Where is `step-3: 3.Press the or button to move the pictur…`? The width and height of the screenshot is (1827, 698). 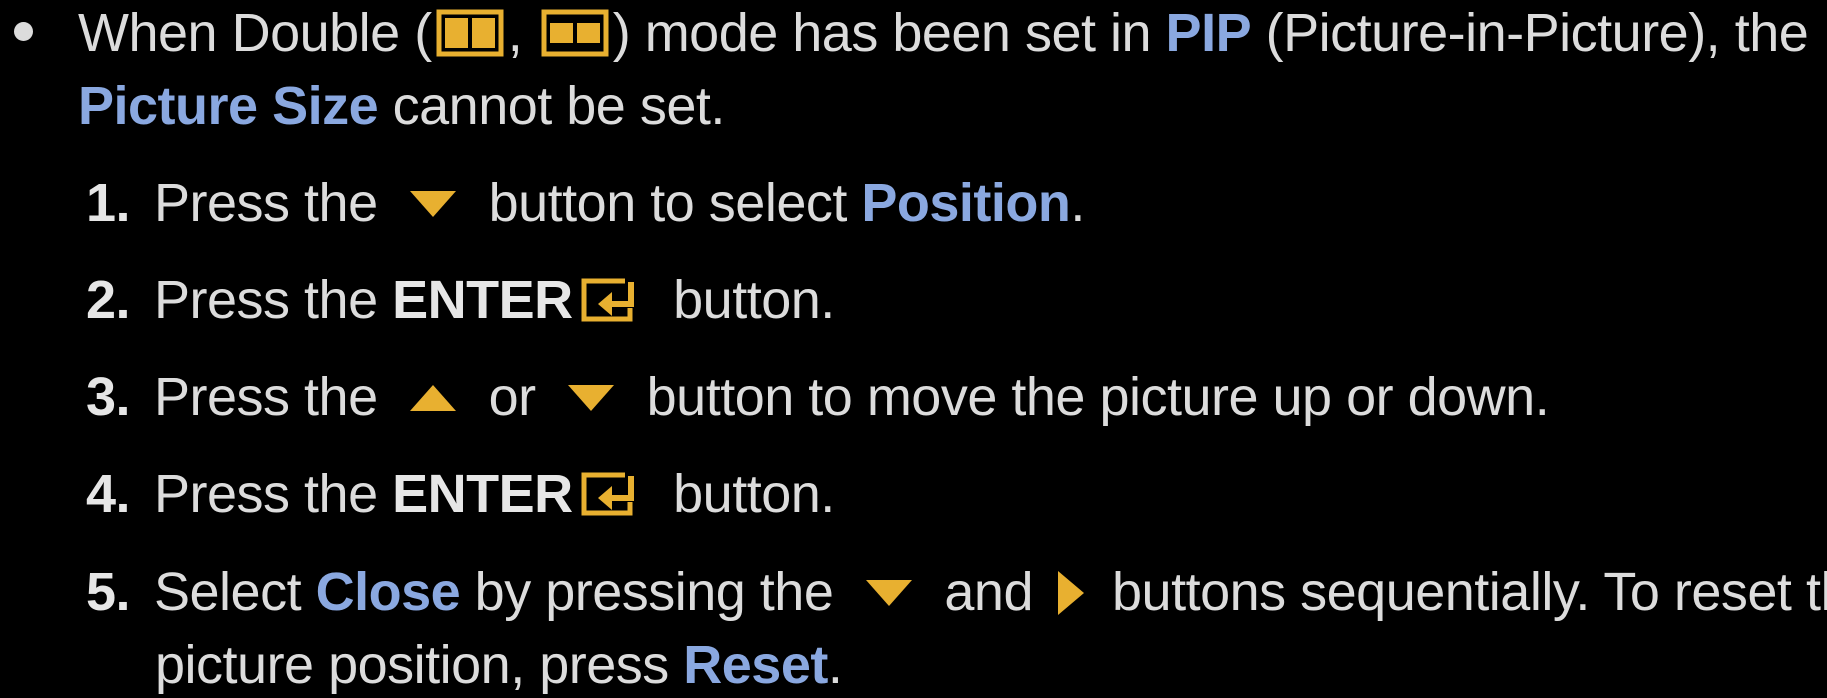 step-3: 3.Press the or button to move the pictur… is located at coordinates (817, 397).